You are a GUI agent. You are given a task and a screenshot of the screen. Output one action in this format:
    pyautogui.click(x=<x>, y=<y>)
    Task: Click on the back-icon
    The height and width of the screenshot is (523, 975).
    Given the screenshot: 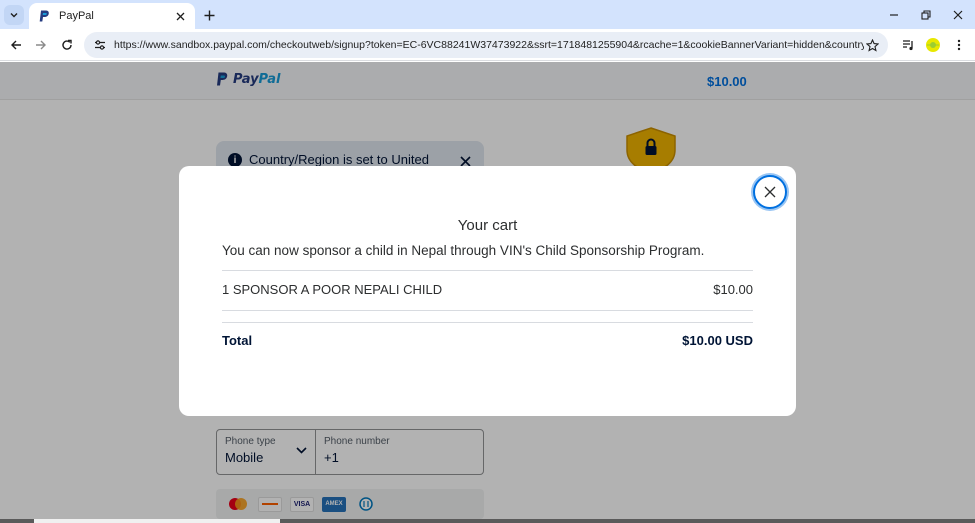 What is the action you would take?
    pyautogui.click(x=16, y=45)
    